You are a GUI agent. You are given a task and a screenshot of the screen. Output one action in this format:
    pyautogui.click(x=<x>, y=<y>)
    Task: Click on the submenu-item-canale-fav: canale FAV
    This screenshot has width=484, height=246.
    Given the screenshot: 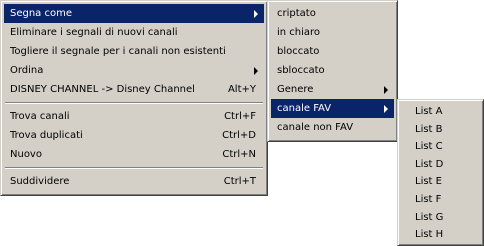 What is the action you would take?
    pyautogui.click(x=332, y=108)
    